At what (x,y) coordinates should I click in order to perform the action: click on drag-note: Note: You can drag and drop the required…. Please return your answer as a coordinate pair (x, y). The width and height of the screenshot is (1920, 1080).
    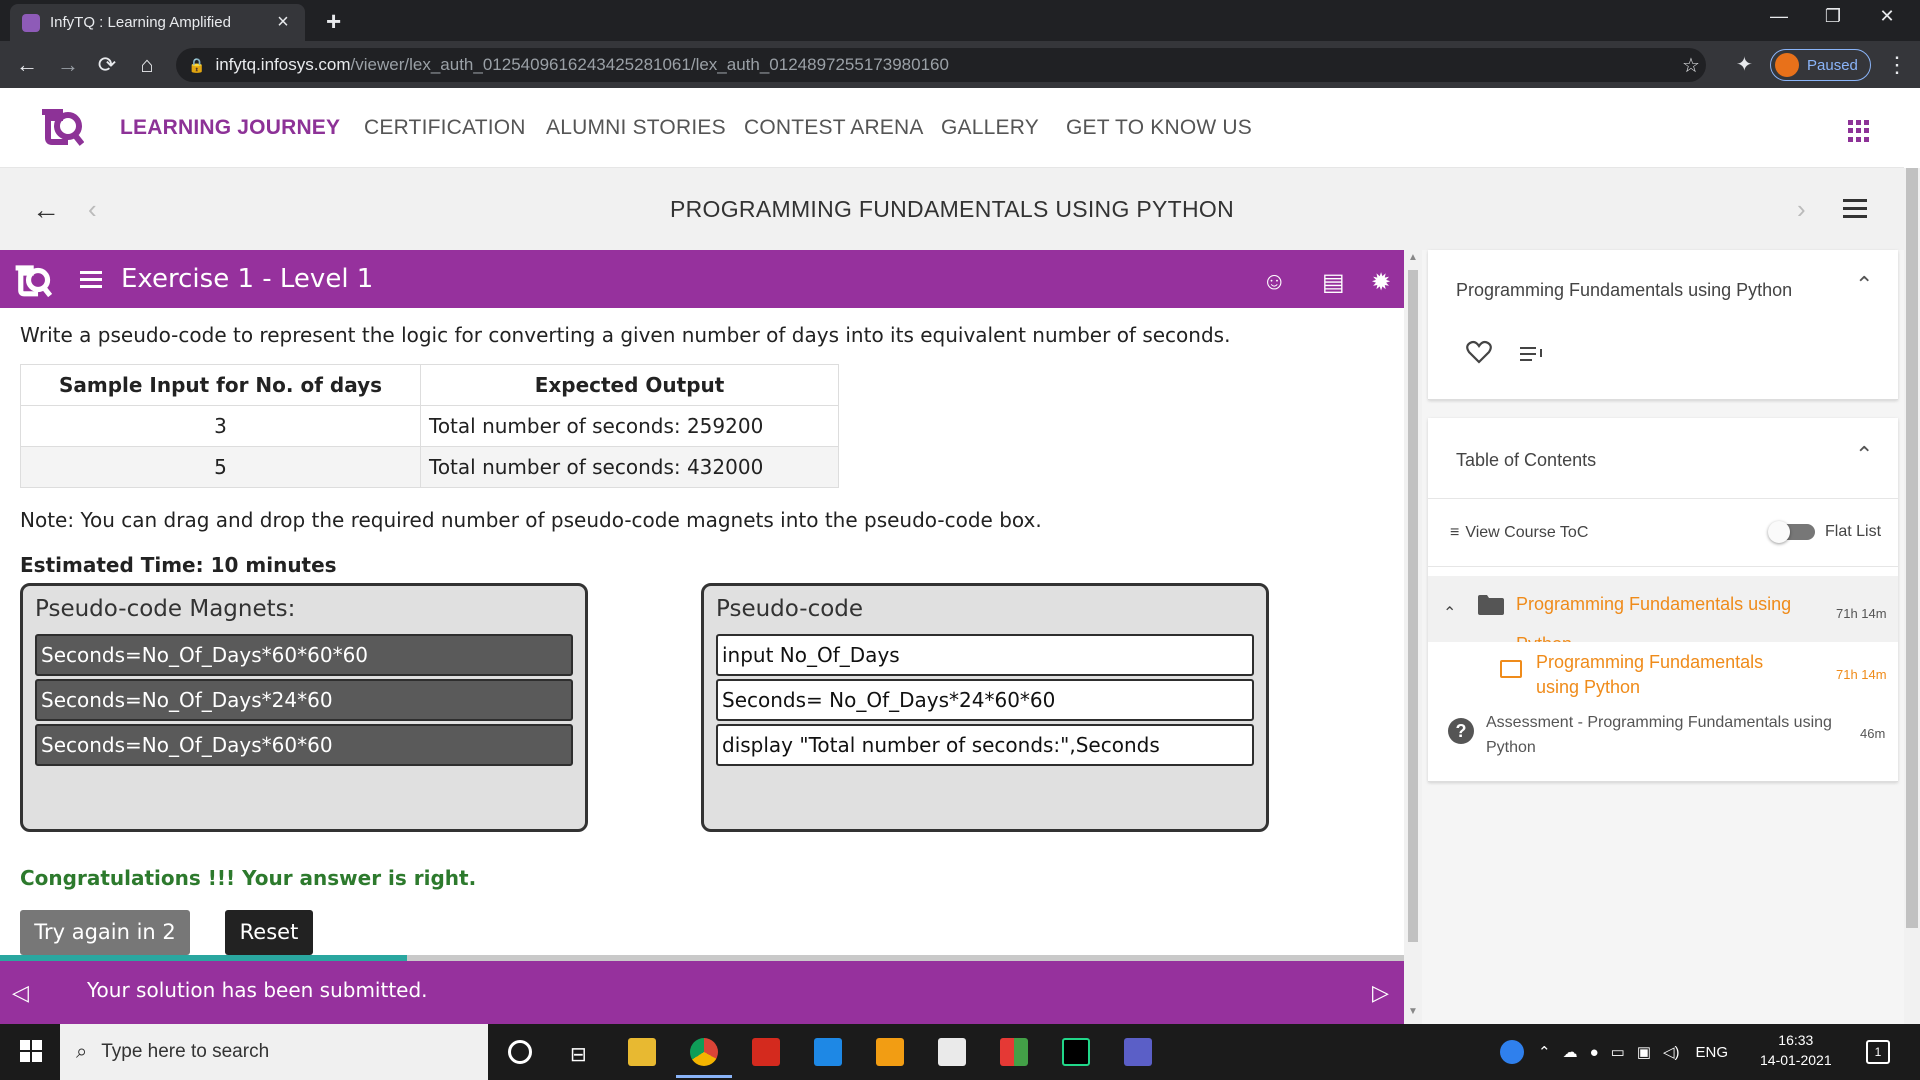
    Looking at the image, I should click on (531, 520).